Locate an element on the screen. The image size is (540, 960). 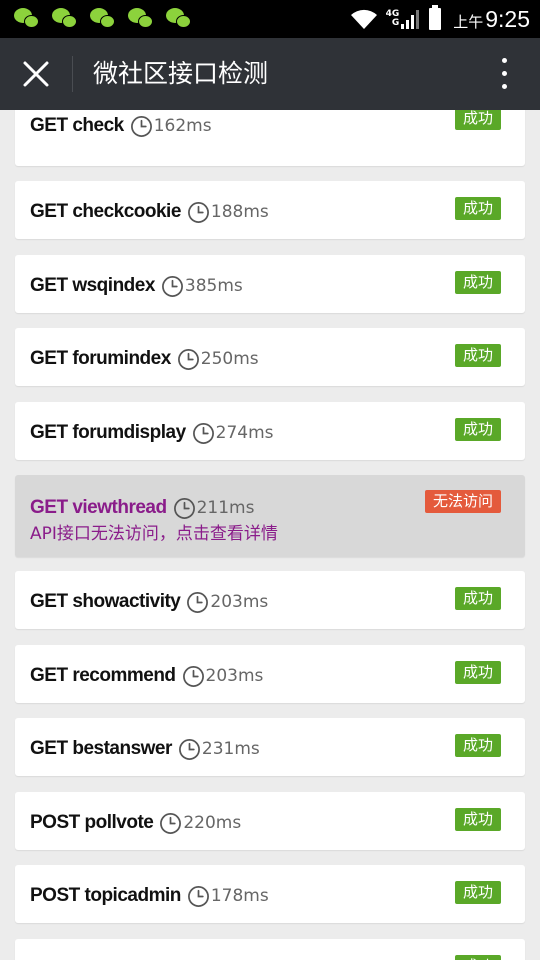
api-item-line: GET viewthread 211ms is located at coordinates (142, 508).